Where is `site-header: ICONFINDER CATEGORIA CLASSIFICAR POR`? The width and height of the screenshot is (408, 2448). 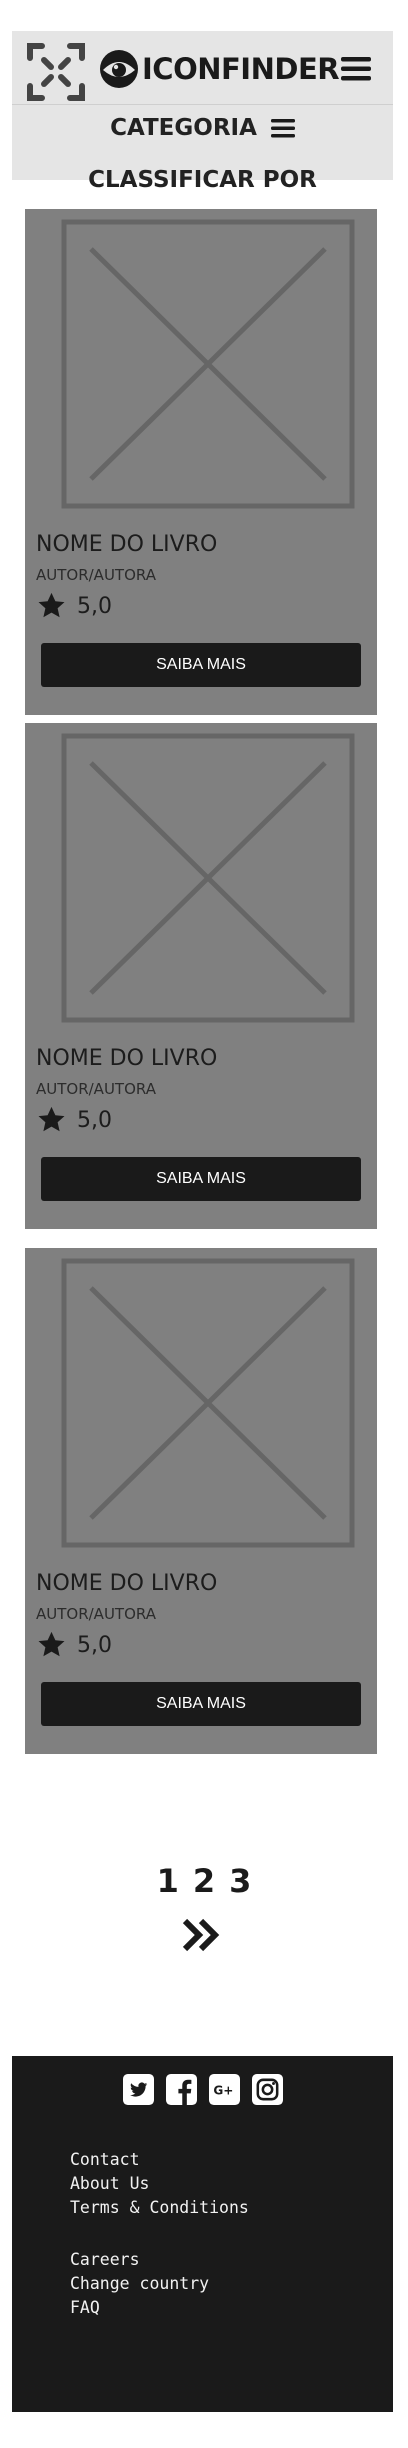 site-header: ICONFINDER CATEGORIA CLASSIFICAR POR is located at coordinates (202, 112).